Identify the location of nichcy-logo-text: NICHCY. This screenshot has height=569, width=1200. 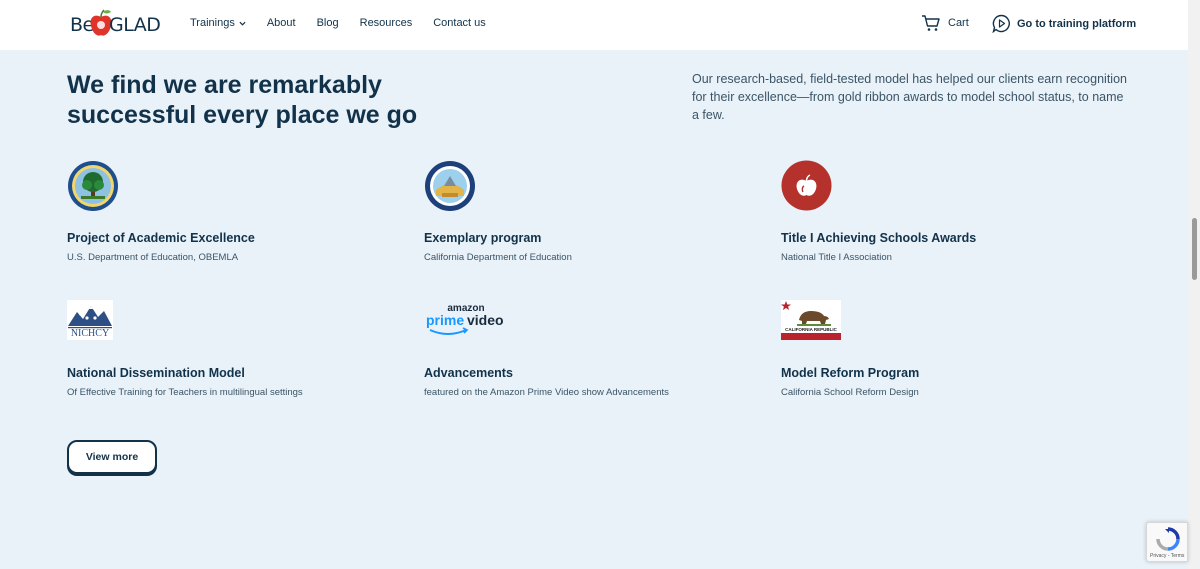
(90, 333).